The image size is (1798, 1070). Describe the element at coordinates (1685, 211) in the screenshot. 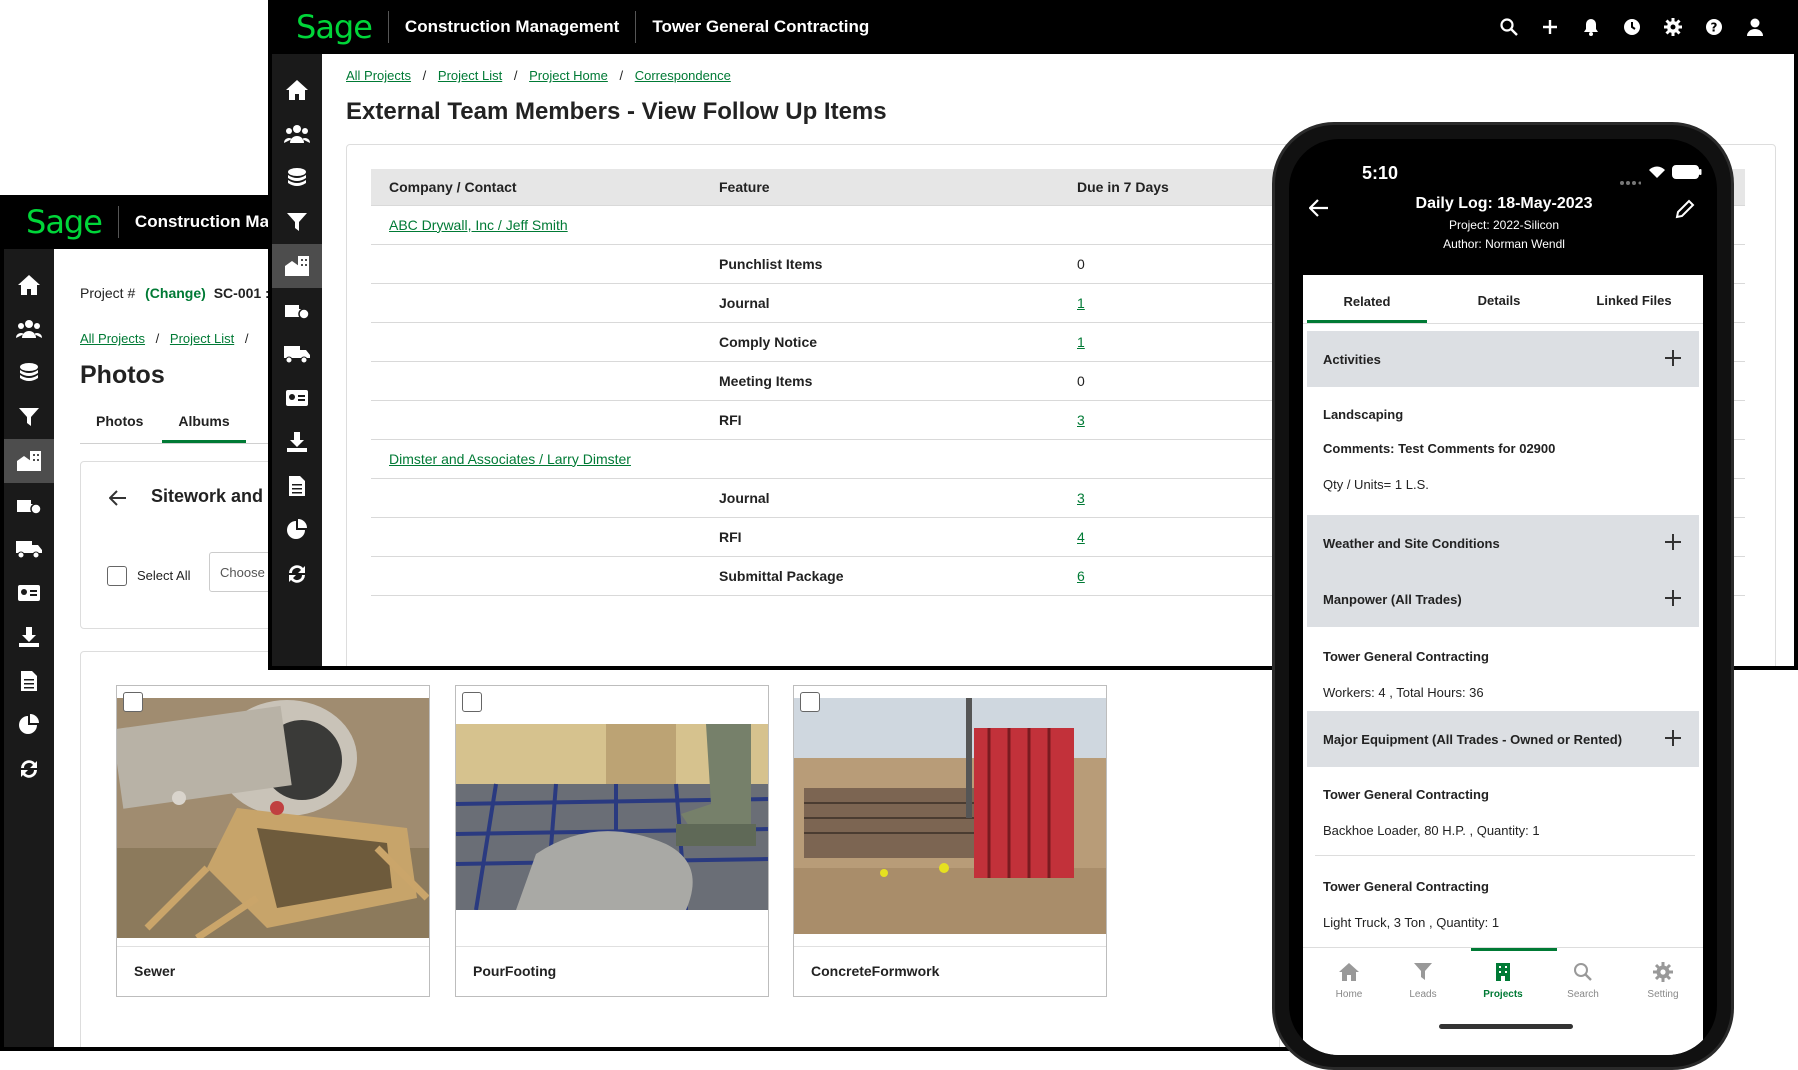

I see `edit-pencil-icon` at that location.